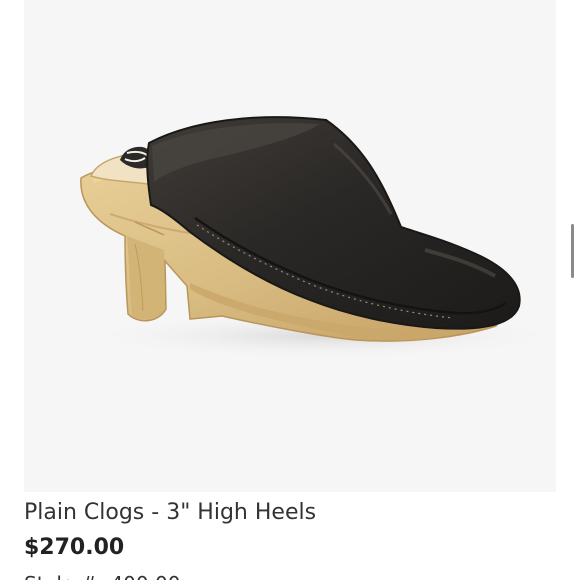 Image resolution: width=580 pixels, height=580 pixels. I want to click on product-price: $270.00, so click(74, 547).